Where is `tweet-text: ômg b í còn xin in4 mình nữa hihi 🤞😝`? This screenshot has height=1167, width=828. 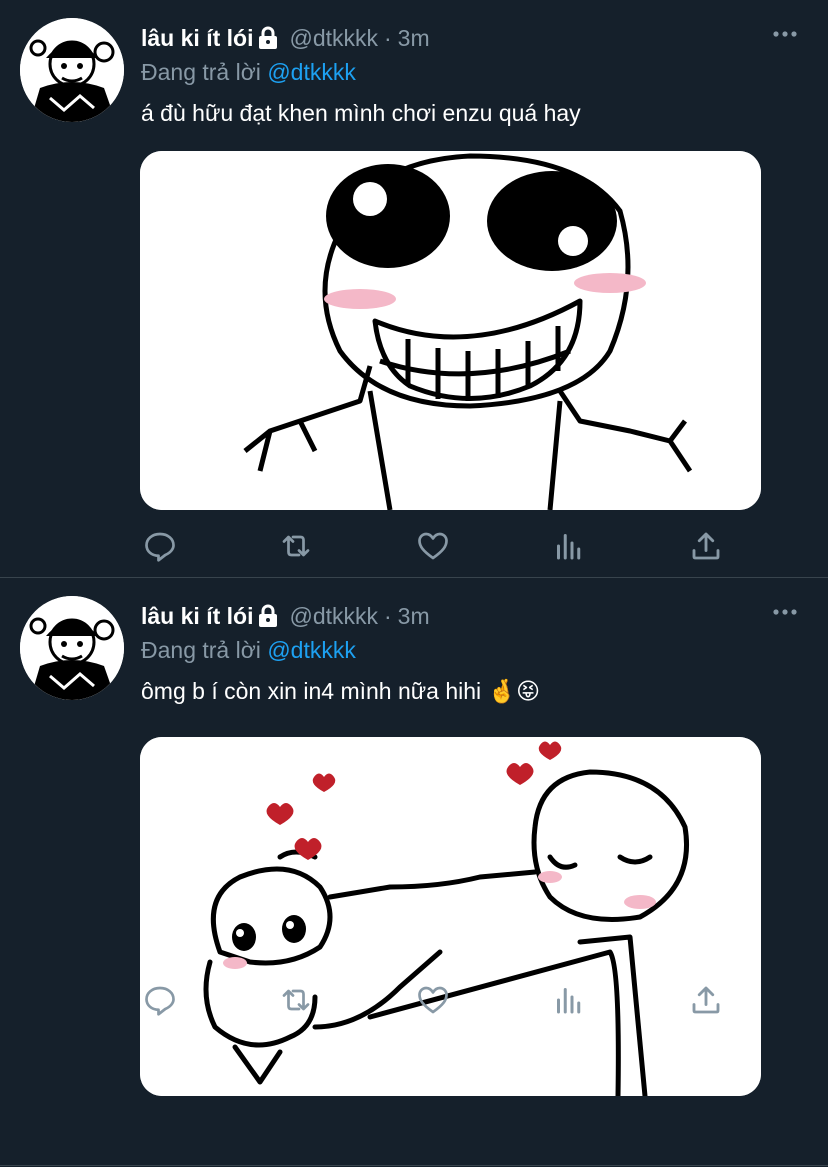 tweet-text: ômg b í còn xin in4 mình nữa hihi 🤞😝 is located at coordinates (341, 691).